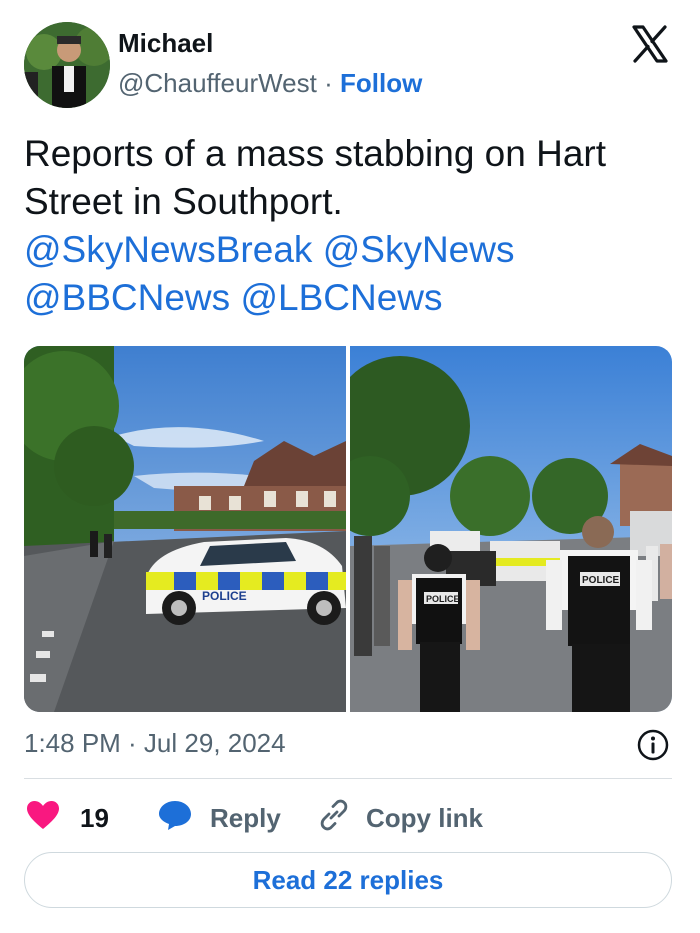 This screenshot has width=700, height=933. I want to click on car-police-label: POLICE, so click(224, 596).